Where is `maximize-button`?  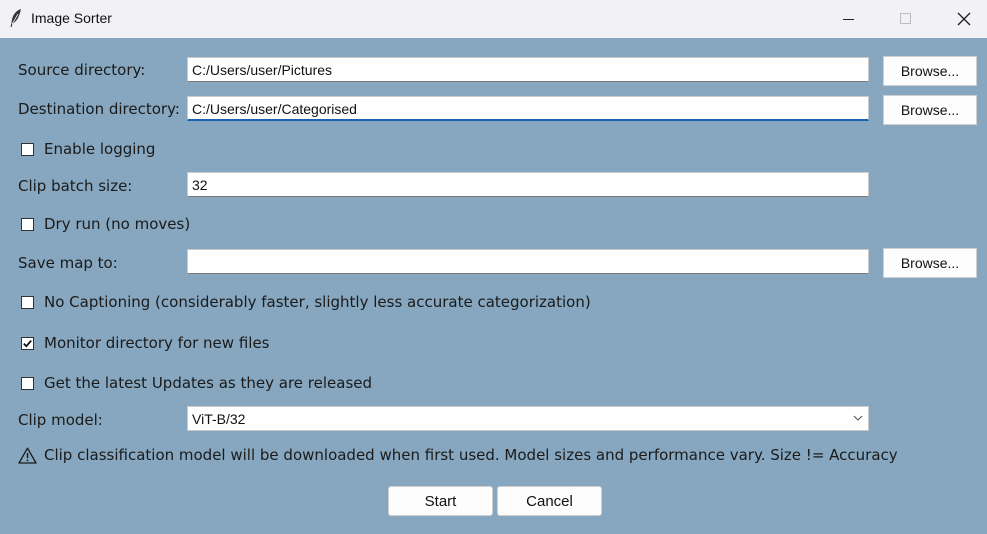 maximize-button is located at coordinates (906, 19).